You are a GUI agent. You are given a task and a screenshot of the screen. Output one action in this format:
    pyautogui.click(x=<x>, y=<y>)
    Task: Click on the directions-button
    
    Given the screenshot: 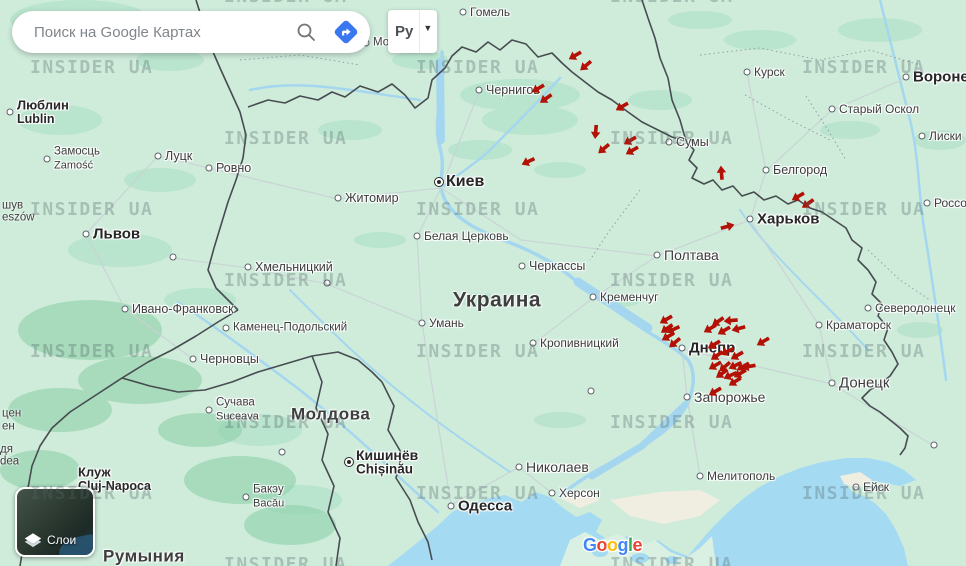 What is the action you would take?
    pyautogui.click(x=346, y=32)
    